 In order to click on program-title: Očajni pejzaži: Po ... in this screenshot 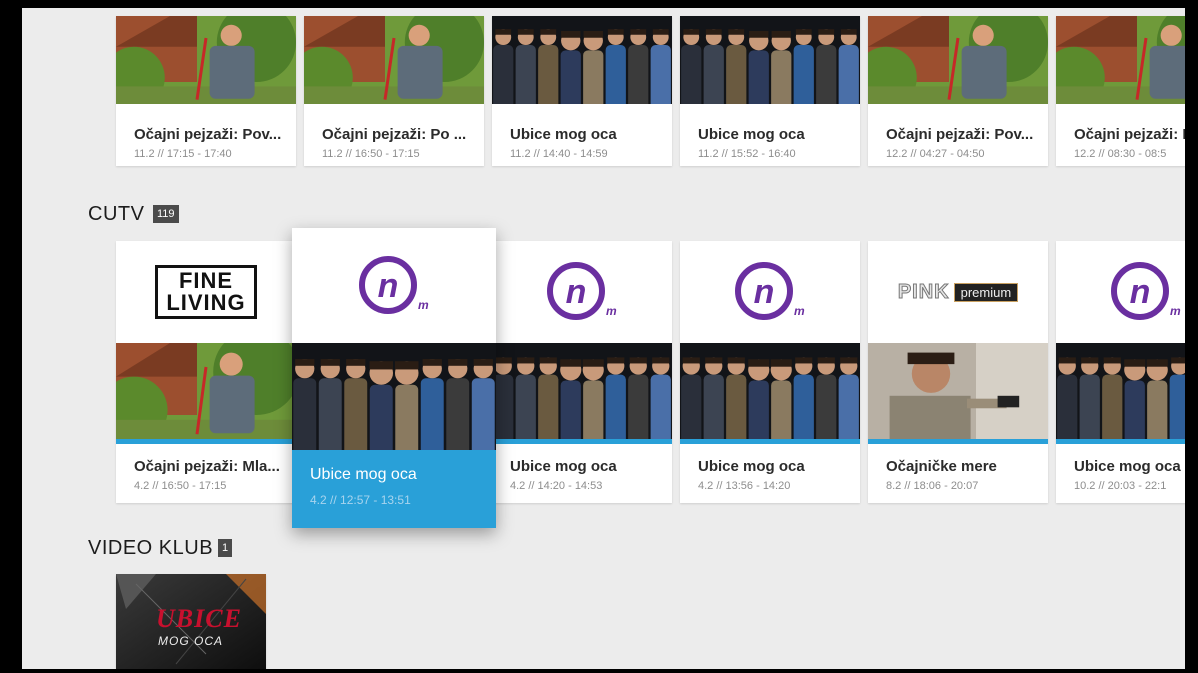, I will do `click(394, 134)`.